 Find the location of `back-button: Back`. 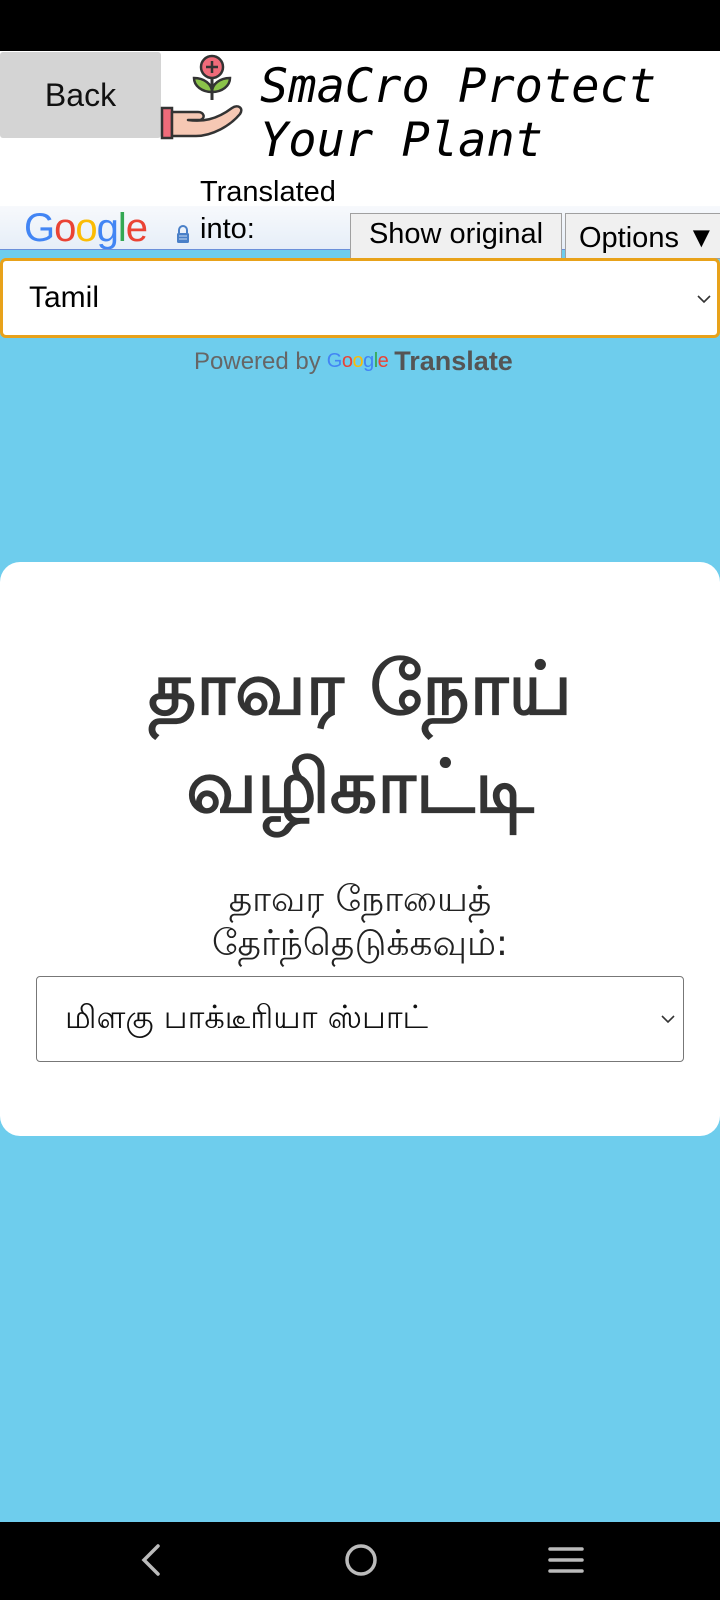

back-button: Back is located at coordinates (80, 95).